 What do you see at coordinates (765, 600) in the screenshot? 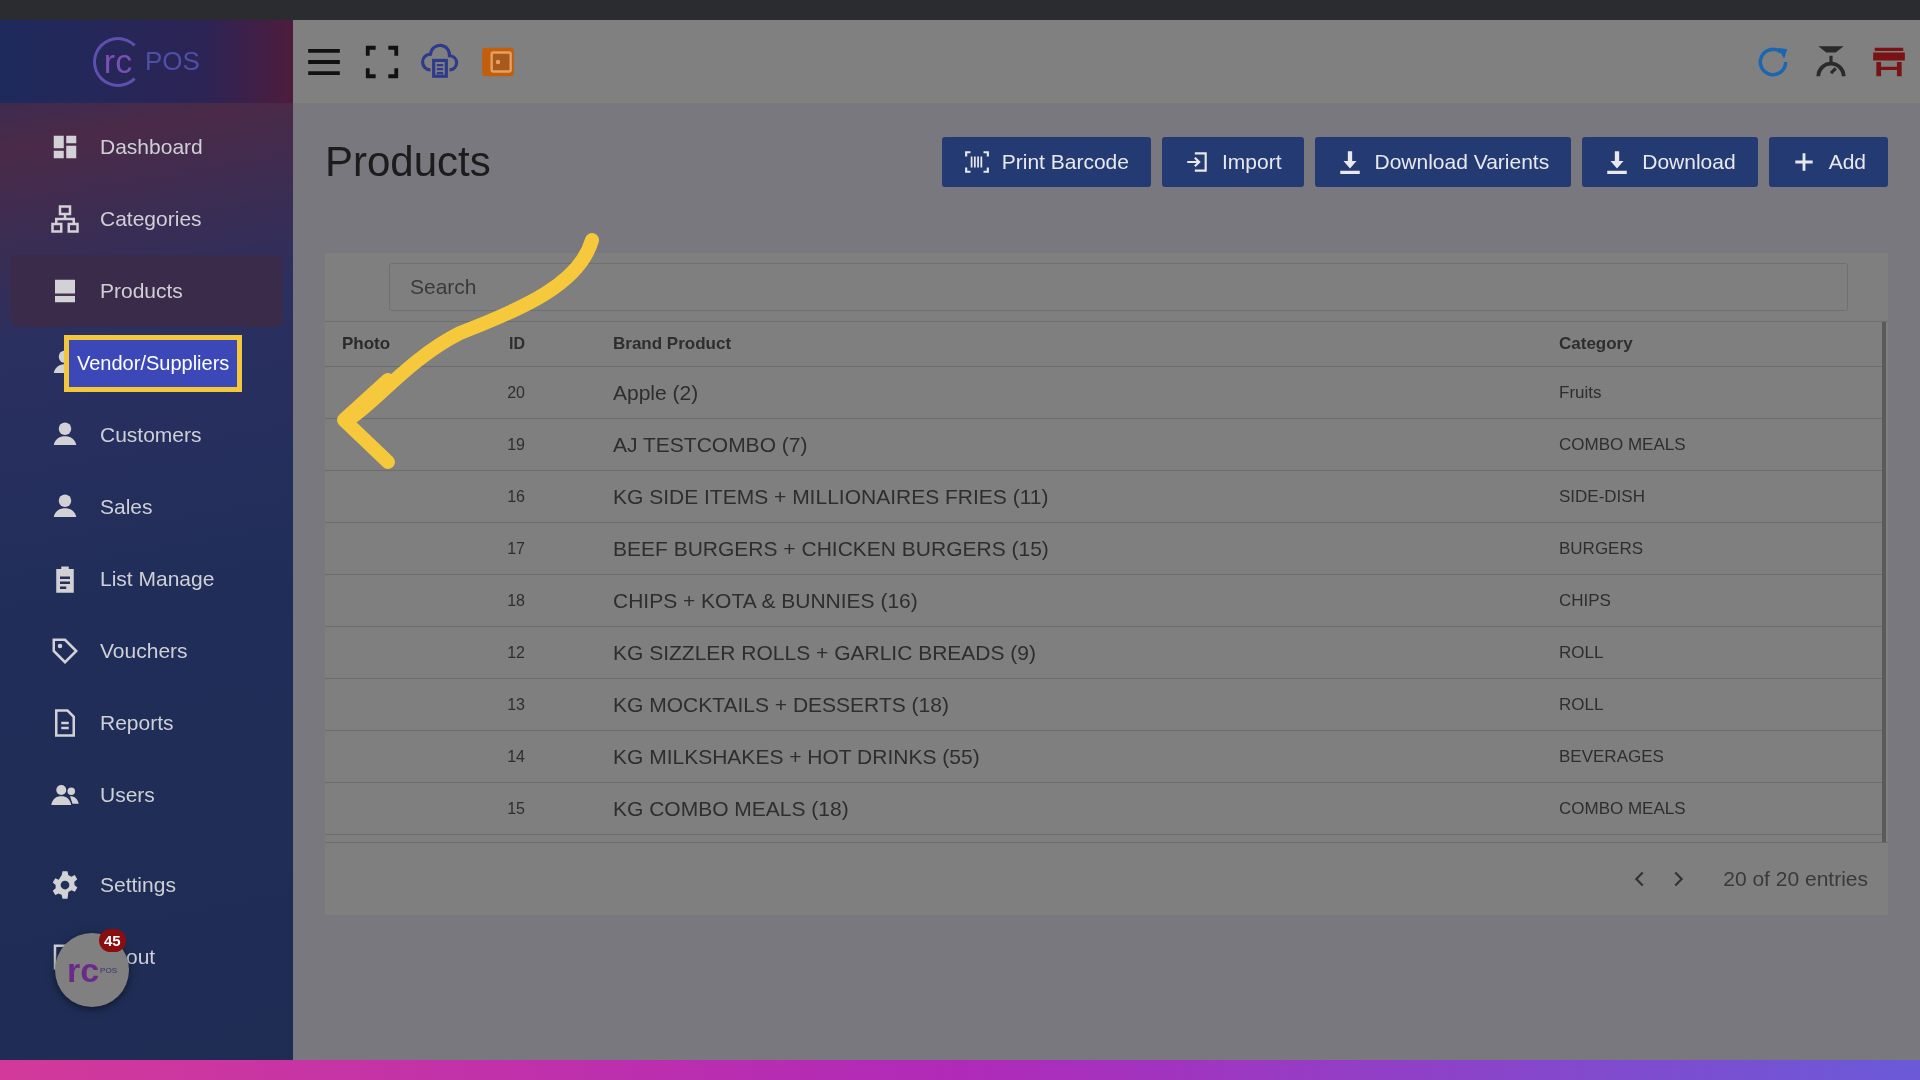
I see `table-cell-text: CHIPS + KOTA & BUNNIES (16)` at bounding box center [765, 600].